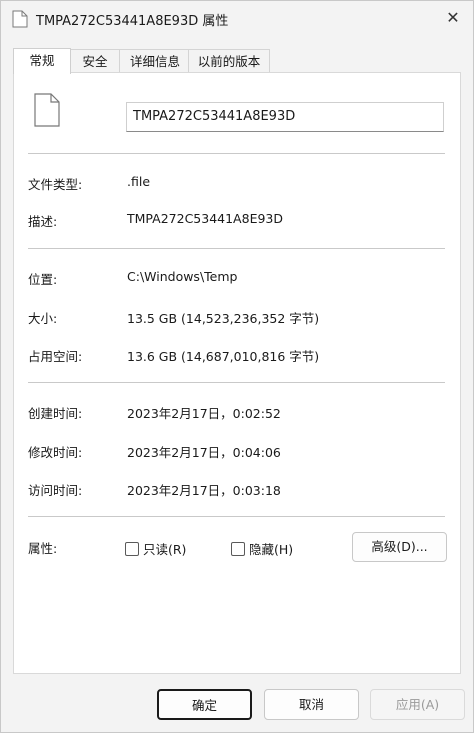  I want to click on accessed-label: 访问时间:, so click(55, 490).